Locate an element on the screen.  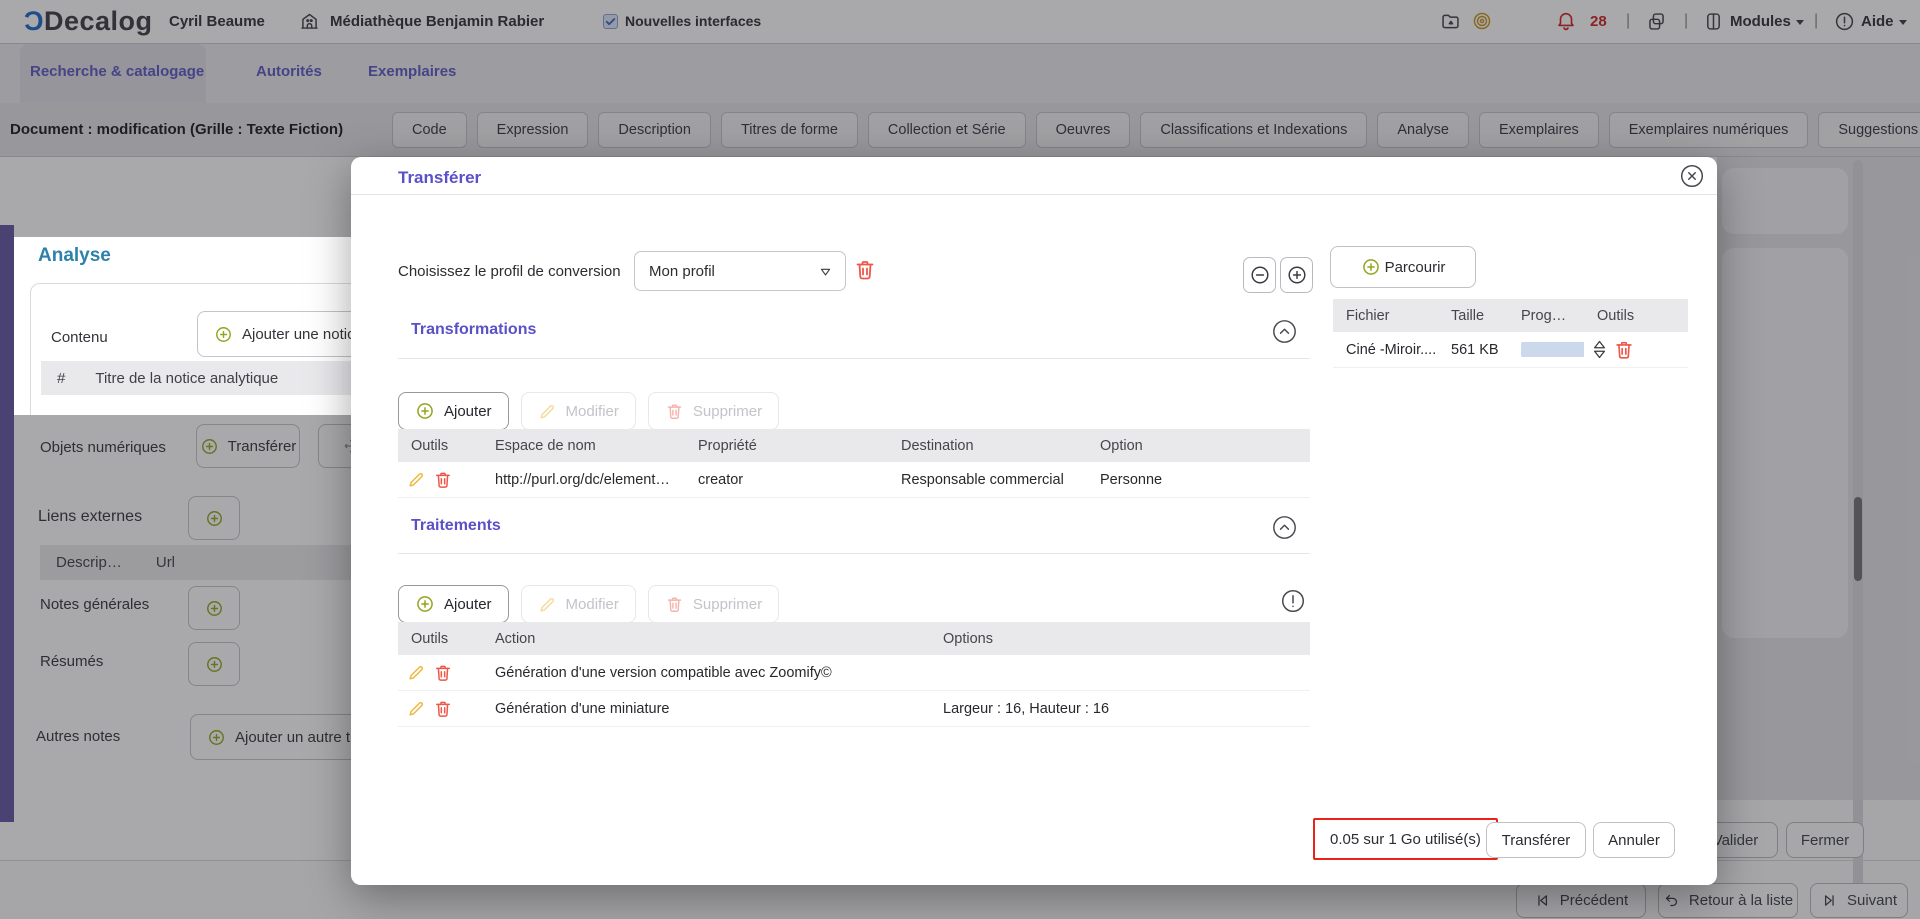
modal-title-divider is located at coordinates (1034, 194).